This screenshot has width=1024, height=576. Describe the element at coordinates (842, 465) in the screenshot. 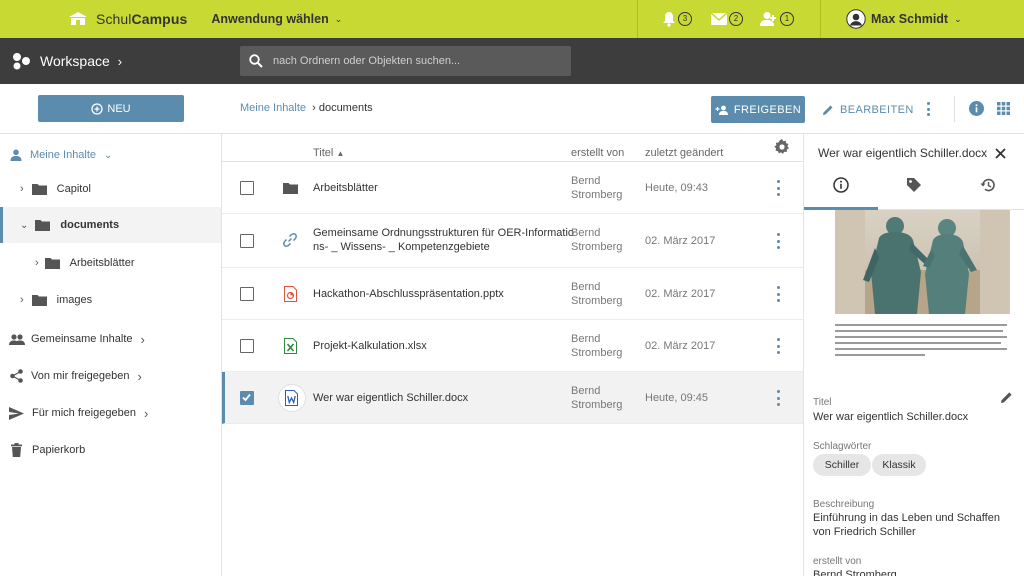

I see `tag-chip: Schiller` at that location.